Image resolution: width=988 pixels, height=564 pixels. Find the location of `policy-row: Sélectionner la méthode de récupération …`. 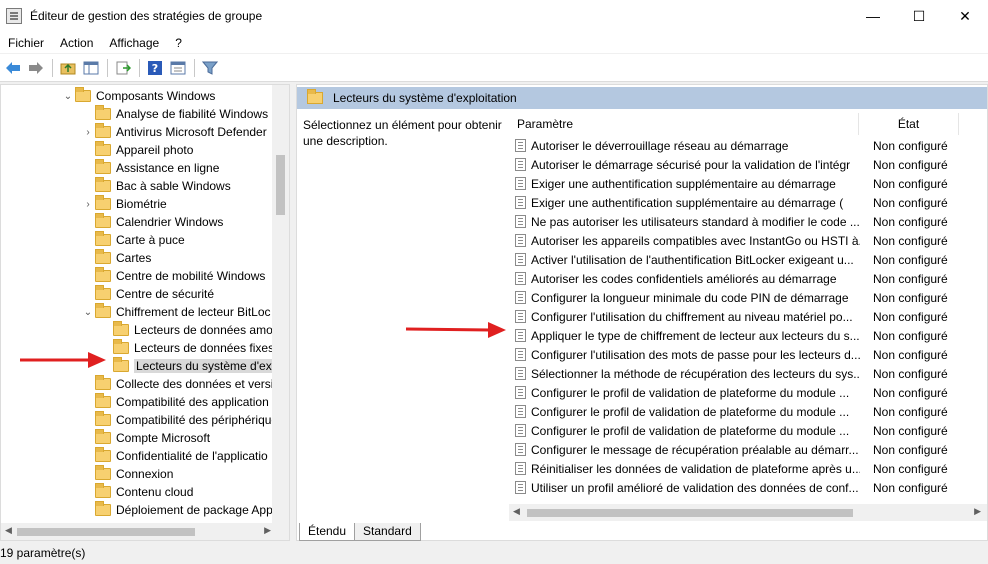

policy-row: Sélectionner la méthode de récupération … is located at coordinates (749, 373).